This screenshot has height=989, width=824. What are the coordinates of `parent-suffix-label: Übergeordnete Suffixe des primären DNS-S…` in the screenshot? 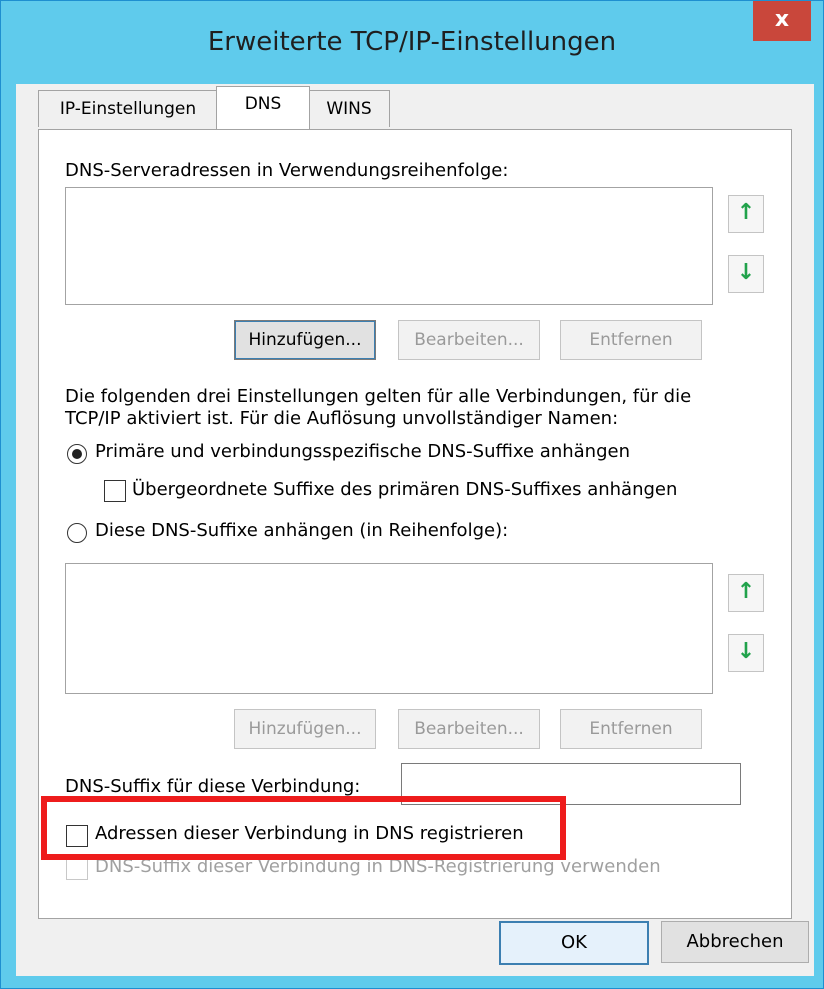 It's located at (404, 489).